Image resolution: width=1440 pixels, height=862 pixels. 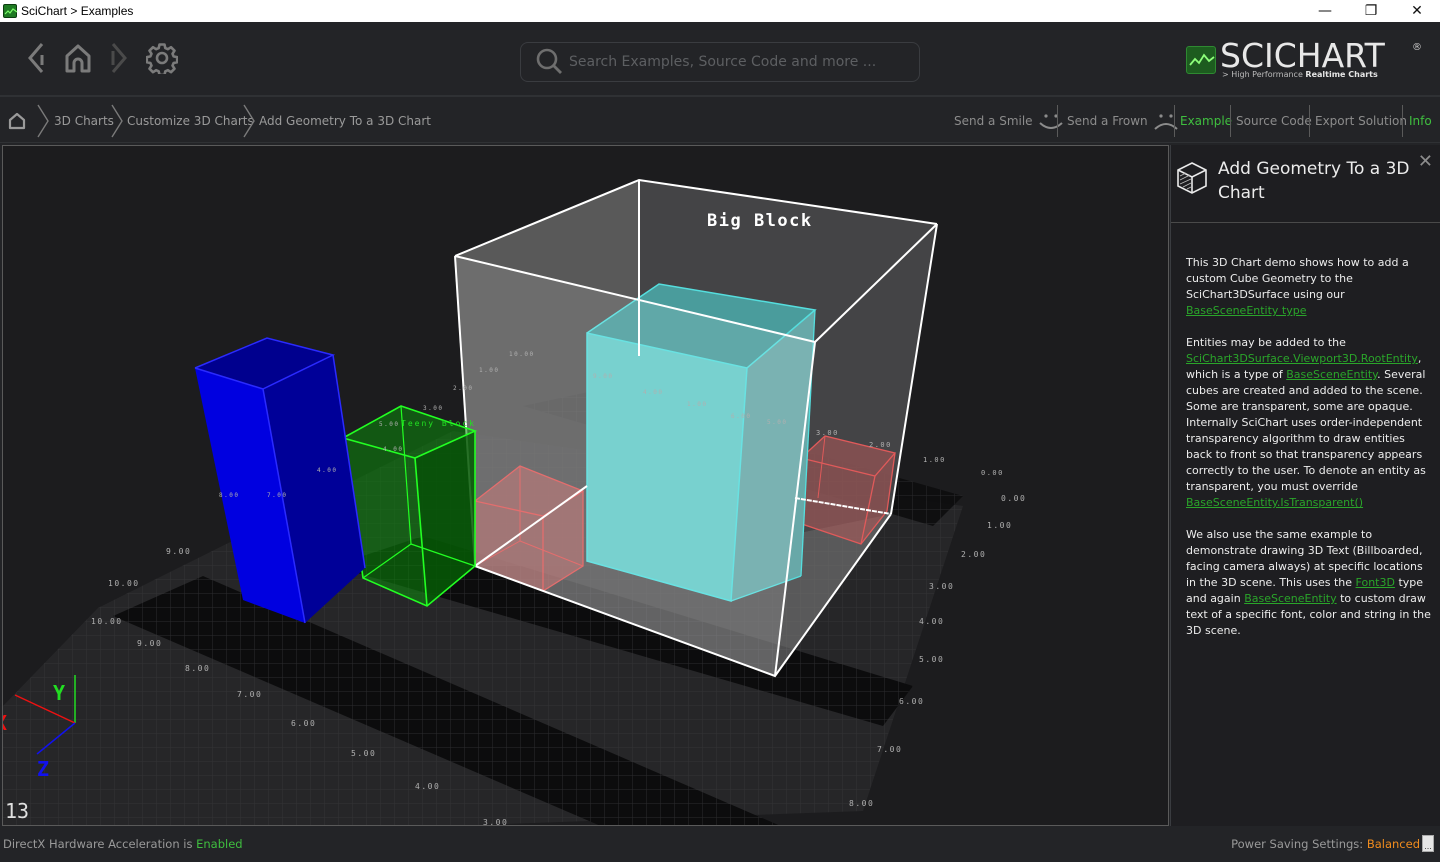 I want to click on link-font3d: Font3D, so click(x=1375, y=582).